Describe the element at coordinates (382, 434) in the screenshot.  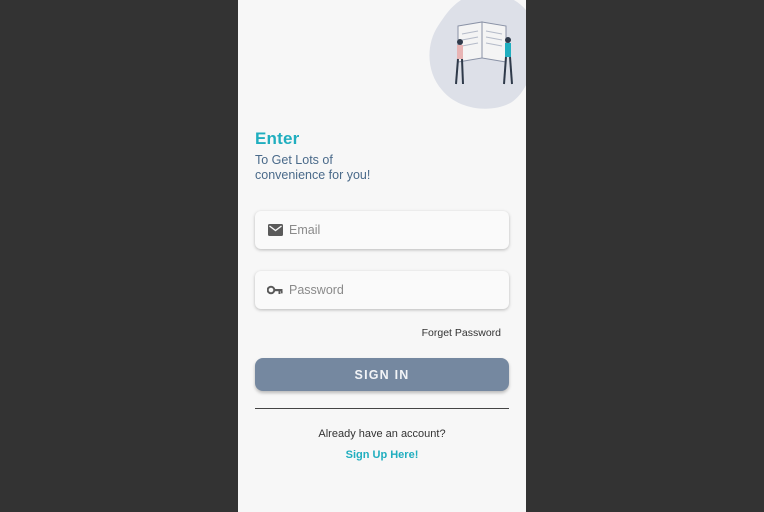
I see `account-prompt: Already have an account?` at that location.